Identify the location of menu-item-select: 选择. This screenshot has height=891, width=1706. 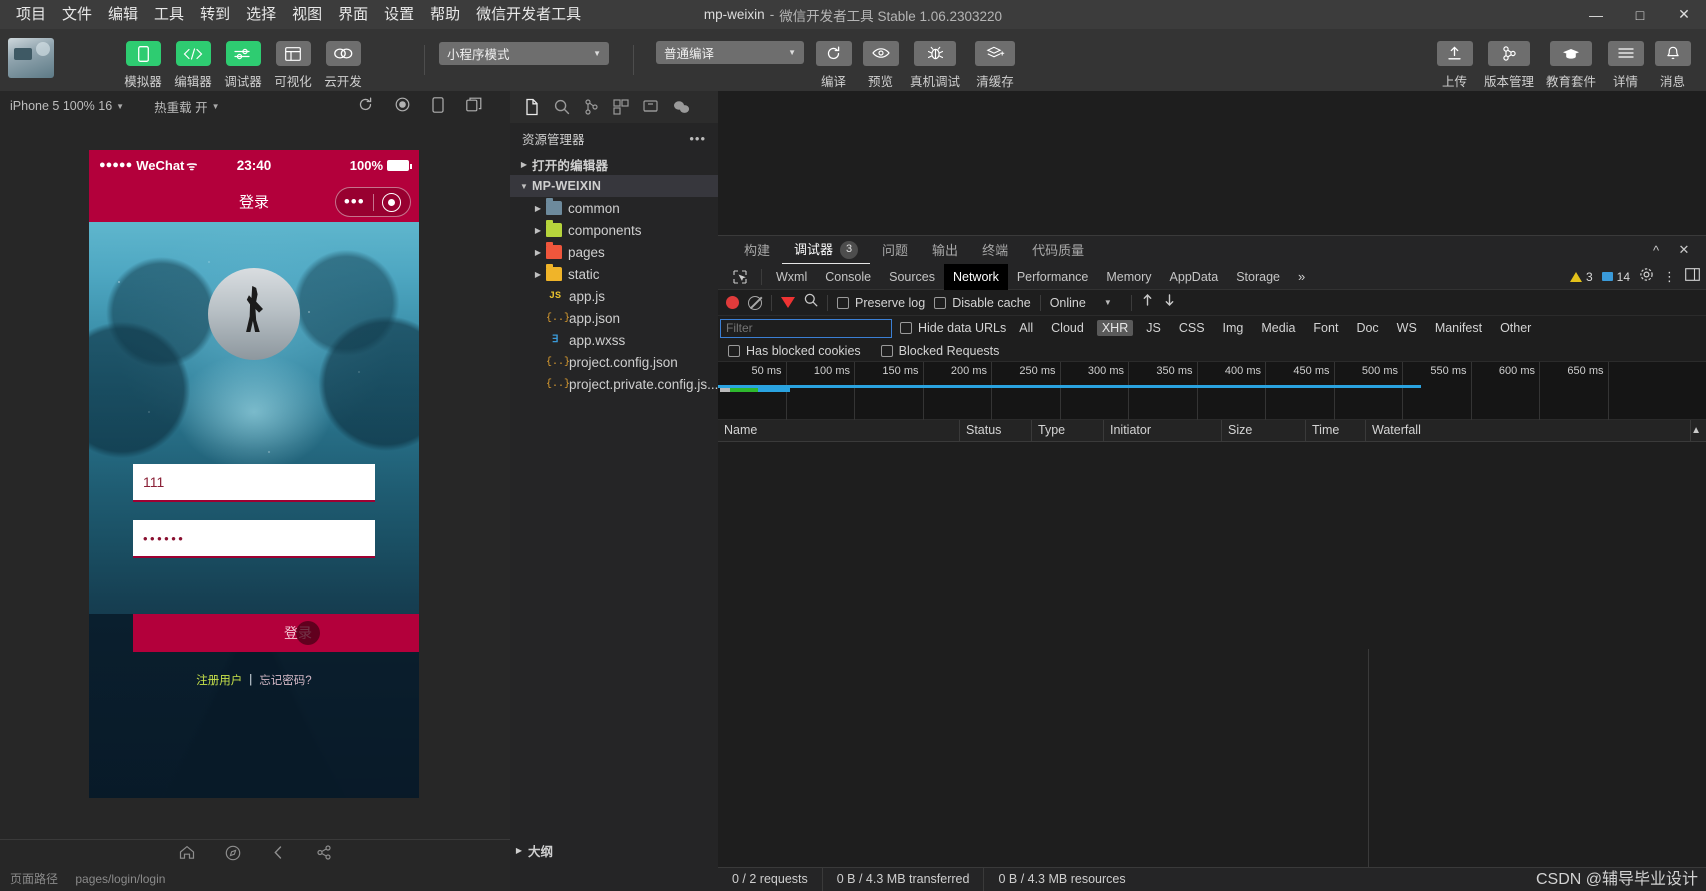
(261, 14).